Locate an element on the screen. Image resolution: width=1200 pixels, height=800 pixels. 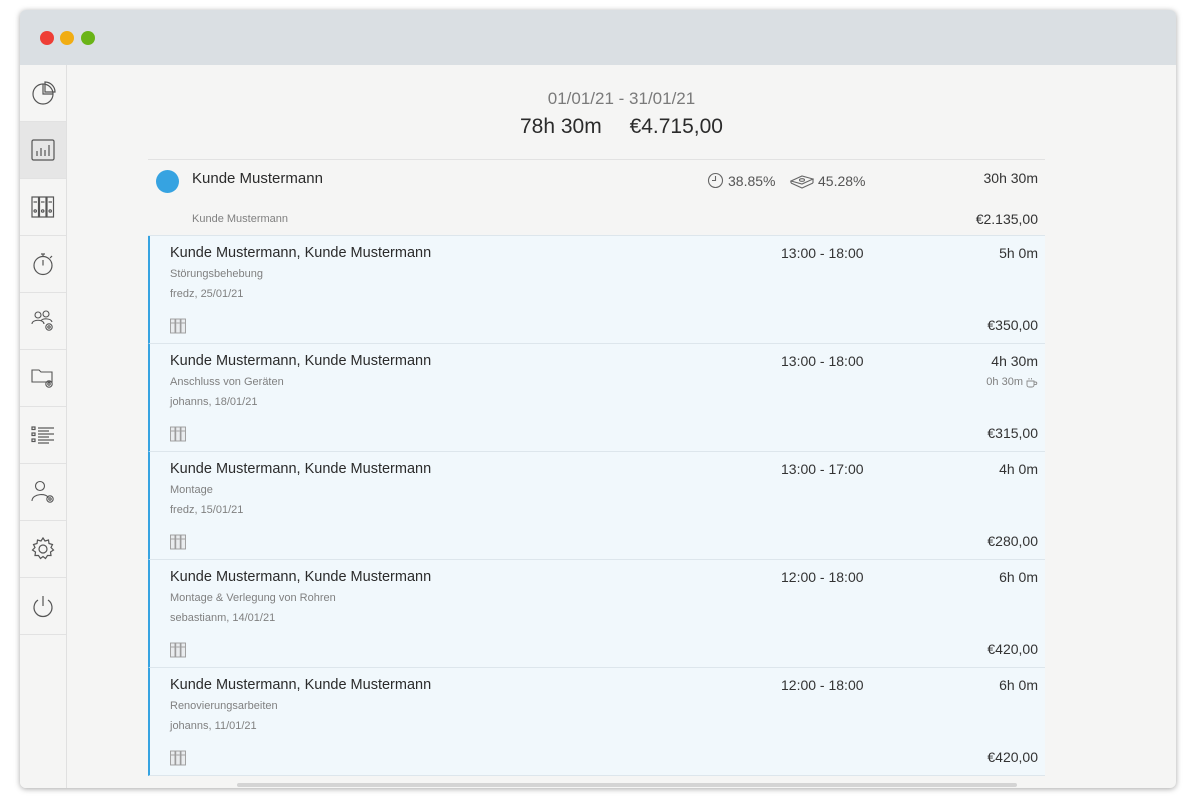
client-amount: €2.135,00 is located at coordinates (1006, 219).